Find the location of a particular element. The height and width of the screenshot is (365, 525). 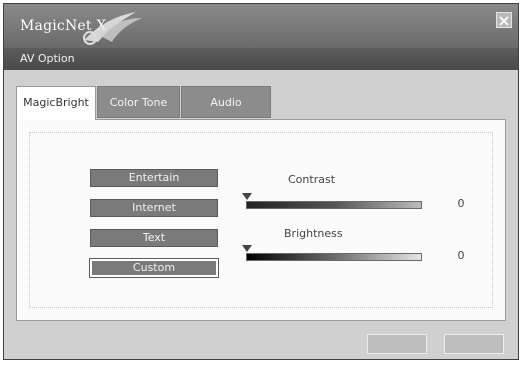

close-icon is located at coordinates (504, 21).